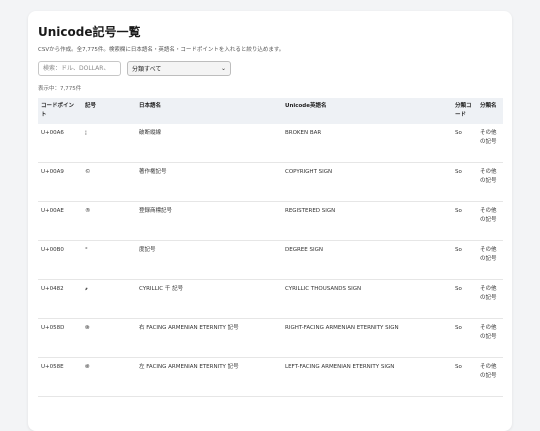 The image size is (540, 431). What do you see at coordinates (367, 377) in the screenshot?
I see `cell-unicode-name: LEFT-FACING ARMENIAN ETERNITY SIGN` at bounding box center [367, 377].